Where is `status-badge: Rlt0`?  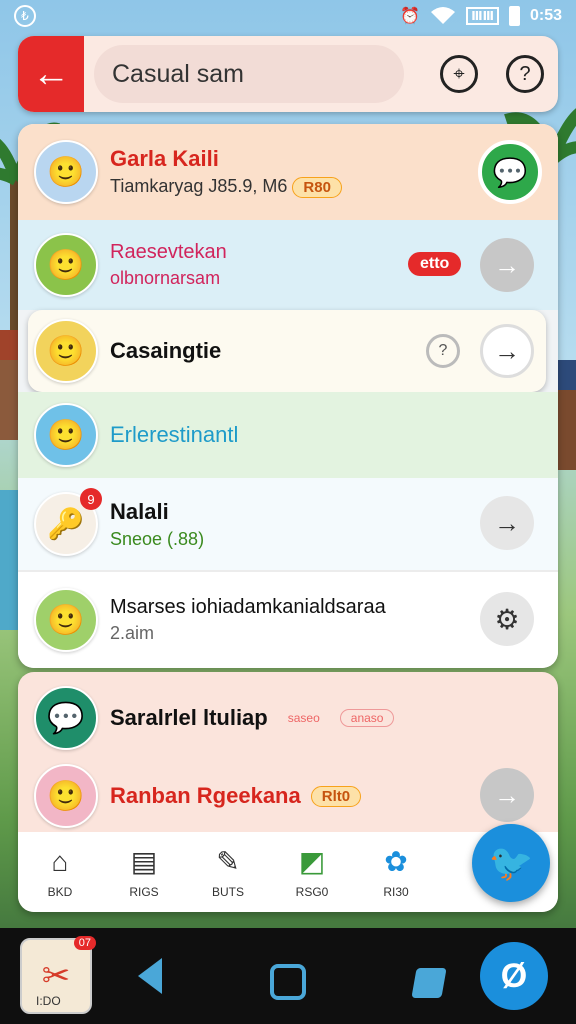 status-badge: Rlt0 is located at coordinates (336, 796).